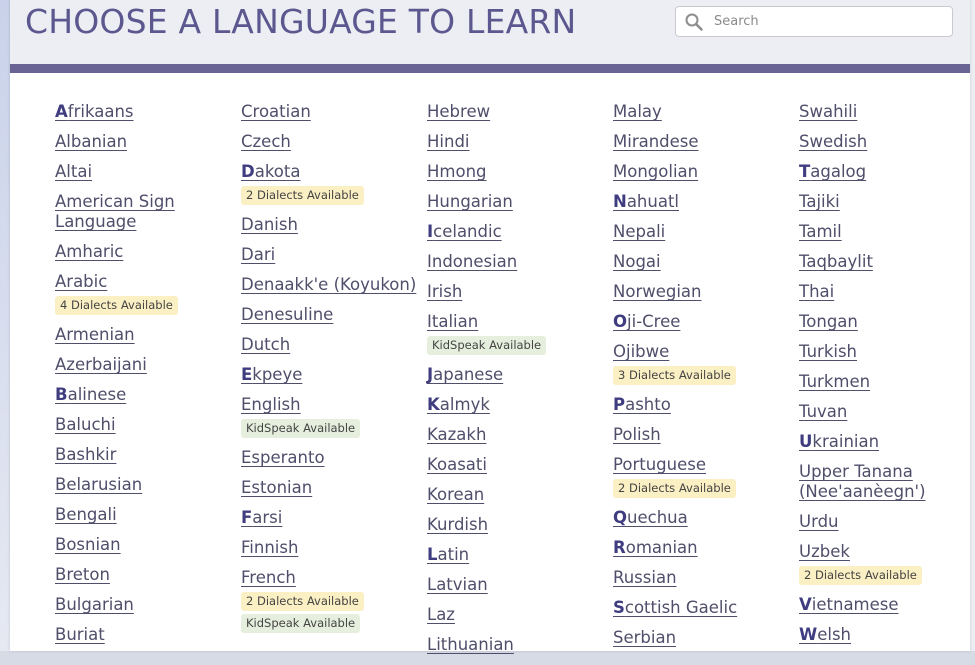 The width and height of the screenshot is (975, 665). Describe the element at coordinates (702, 578) in the screenshot. I see `language-link: Russian` at that location.